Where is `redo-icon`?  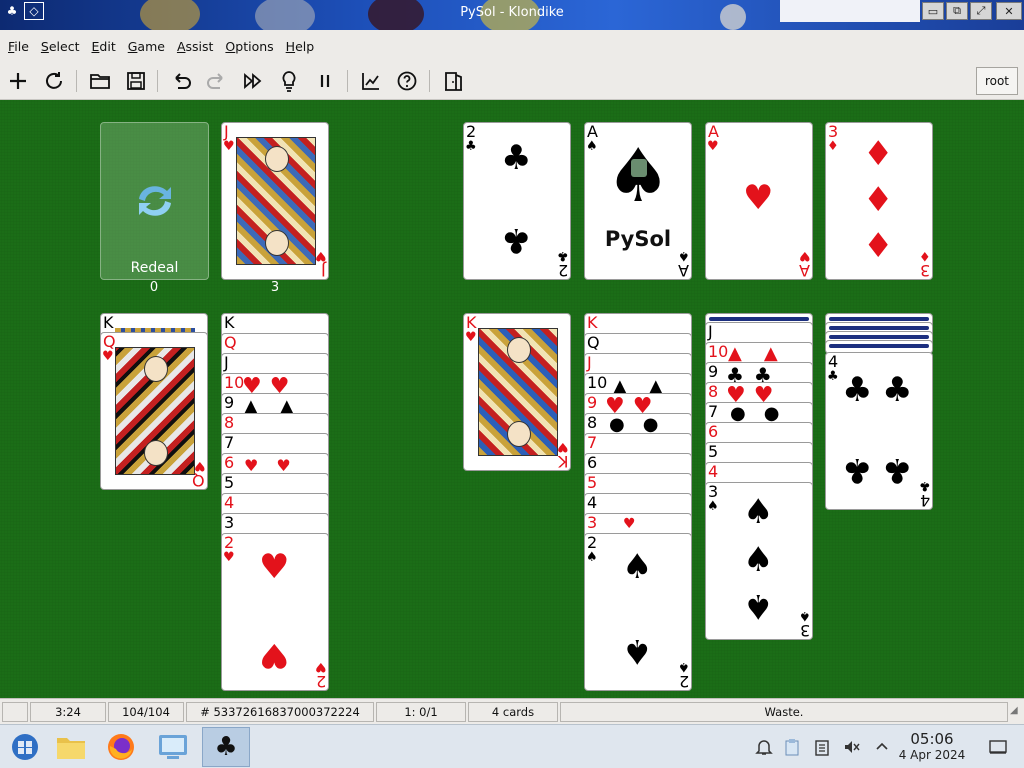 redo-icon is located at coordinates (217, 81).